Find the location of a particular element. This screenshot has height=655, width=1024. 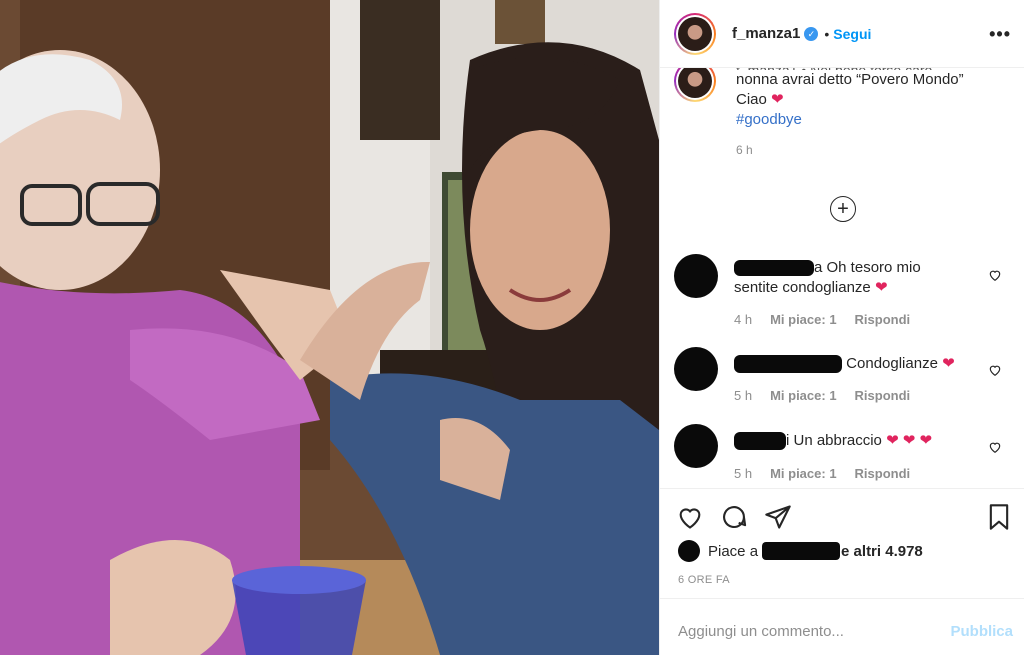

caption-time: 6 h is located at coordinates (744, 150).